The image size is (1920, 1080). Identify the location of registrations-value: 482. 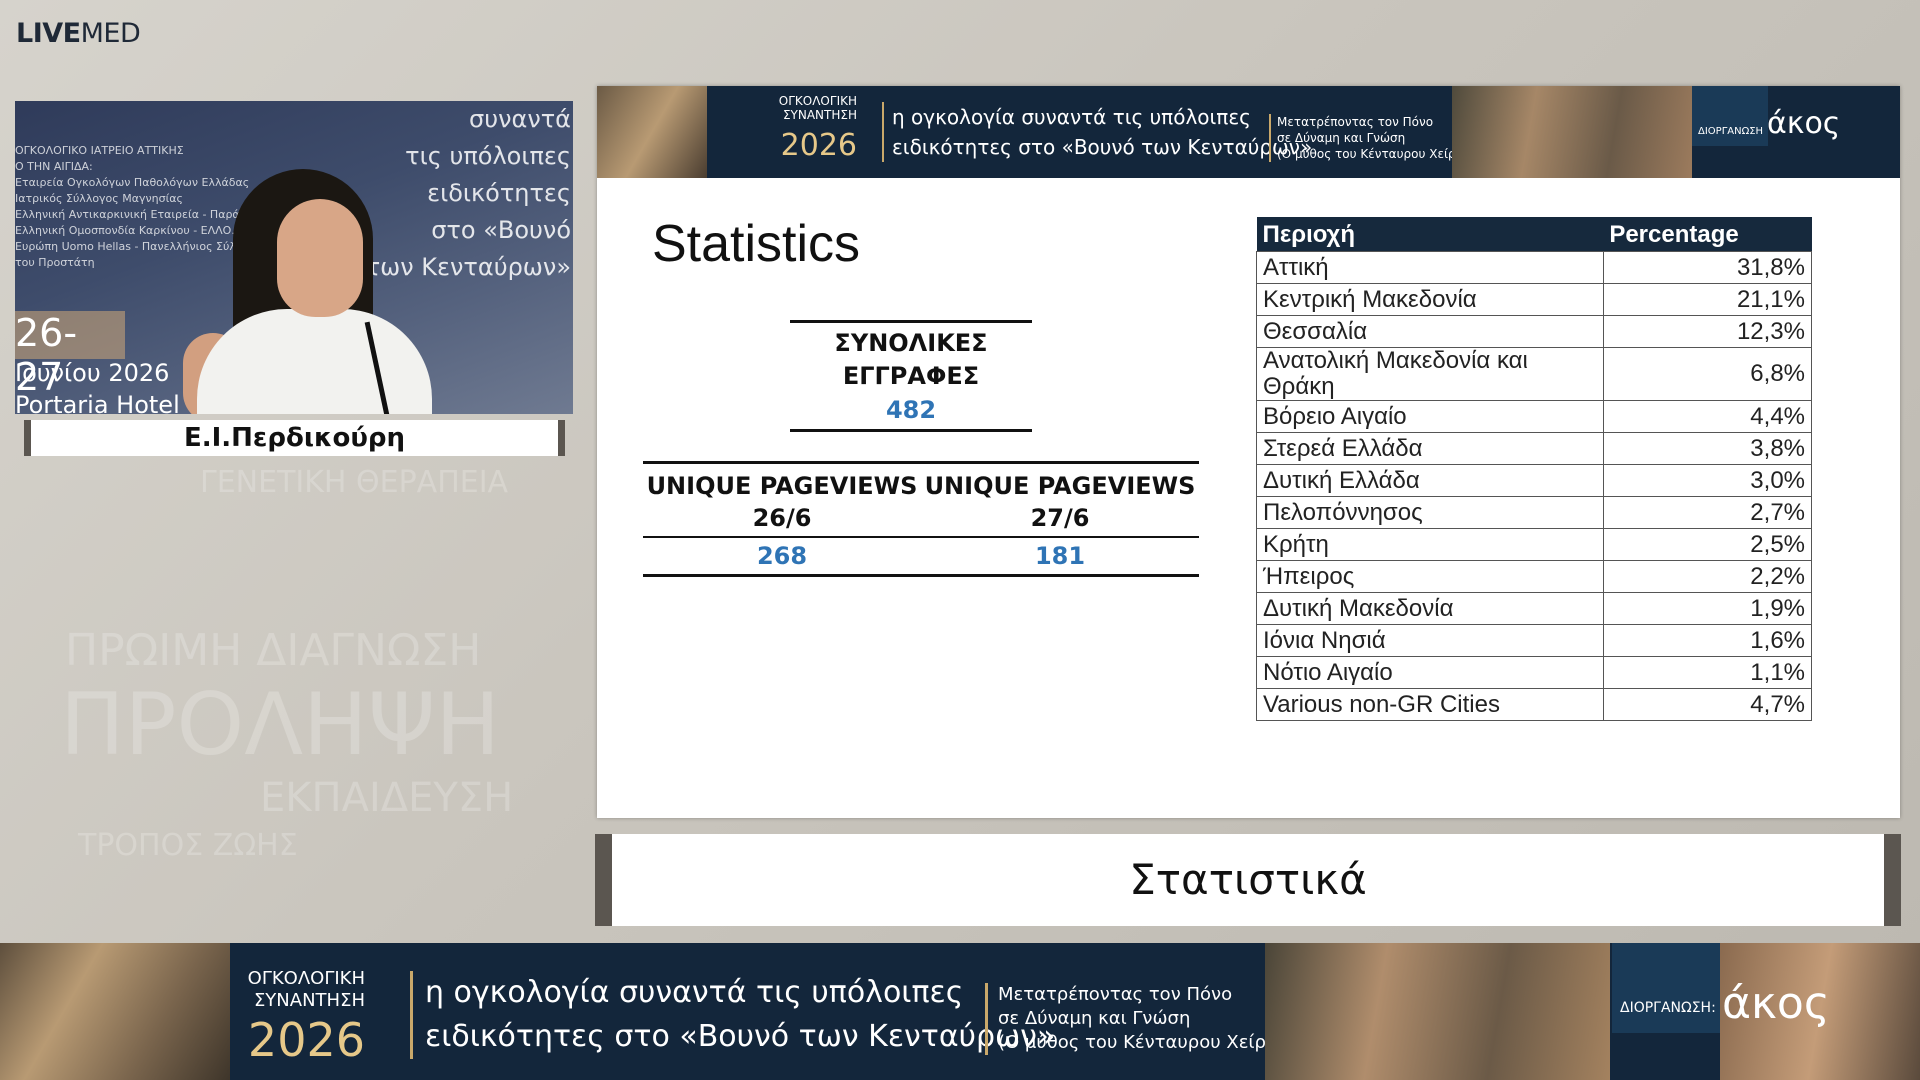
(911, 410).